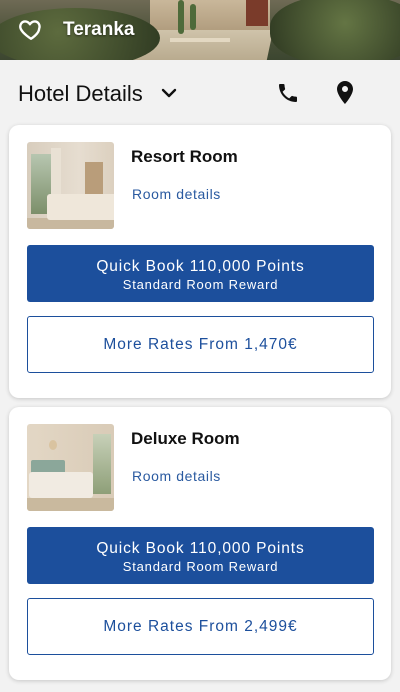 Image resolution: width=400 pixels, height=692 pixels. I want to click on thumb-lamp, so click(53, 445).